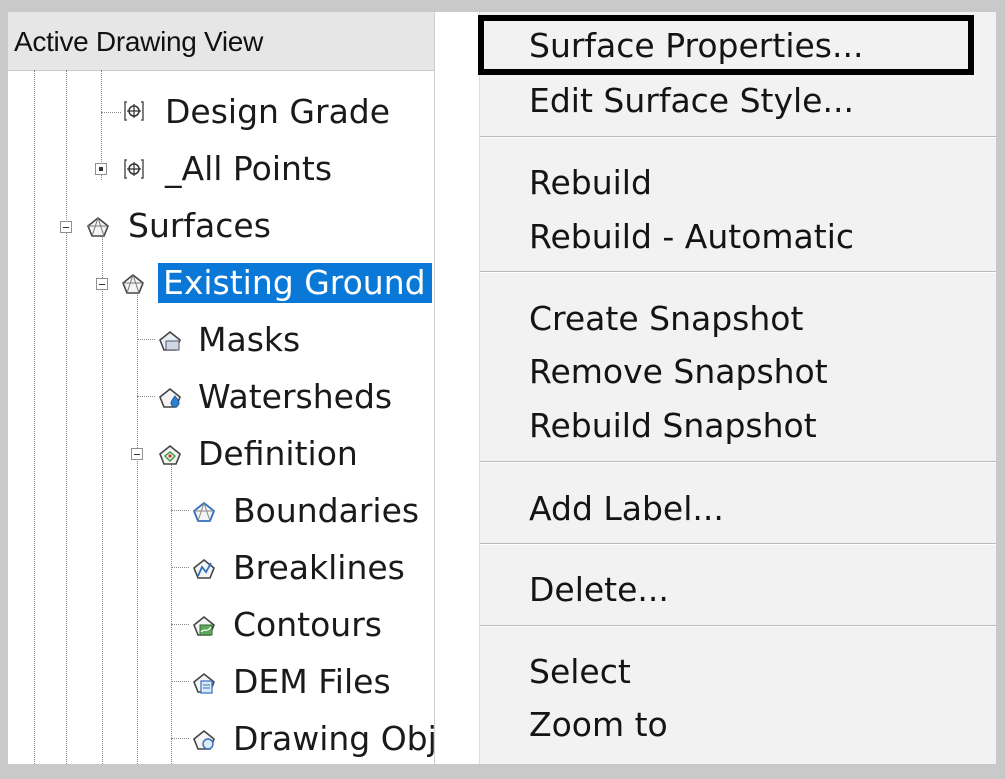 This screenshot has height=779, width=1005. What do you see at coordinates (203, 569) in the screenshot?
I see `breaklines-icon` at bounding box center [203, 569].